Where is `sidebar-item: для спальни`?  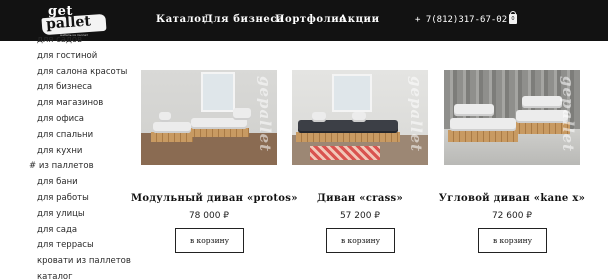 sidebar-item: для спальни is located at coordinates (65, 135).